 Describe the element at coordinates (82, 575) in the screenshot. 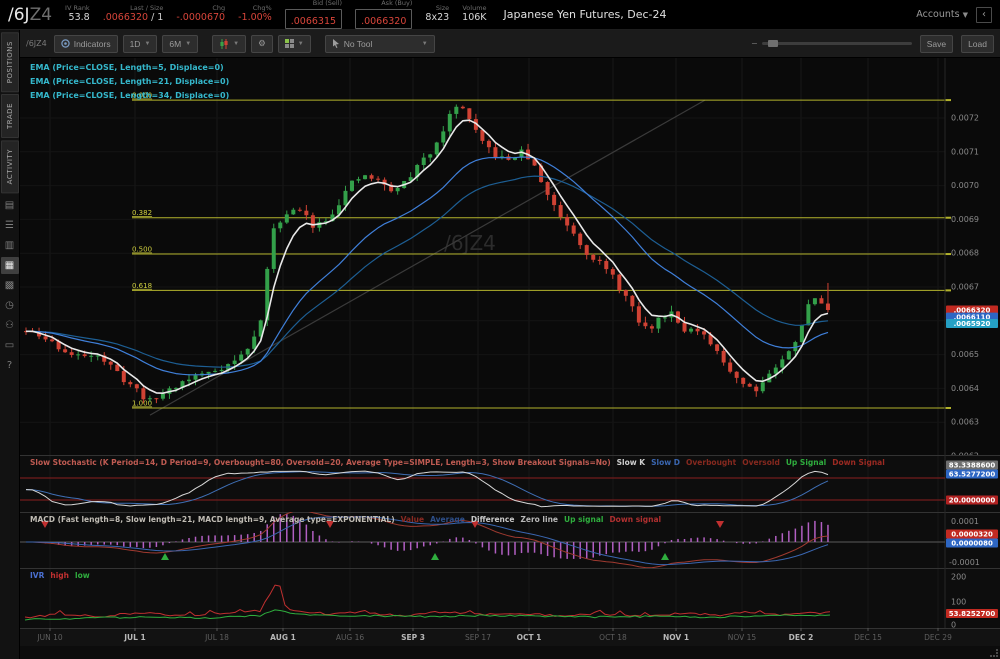

I see `legend-item: low` at that location.